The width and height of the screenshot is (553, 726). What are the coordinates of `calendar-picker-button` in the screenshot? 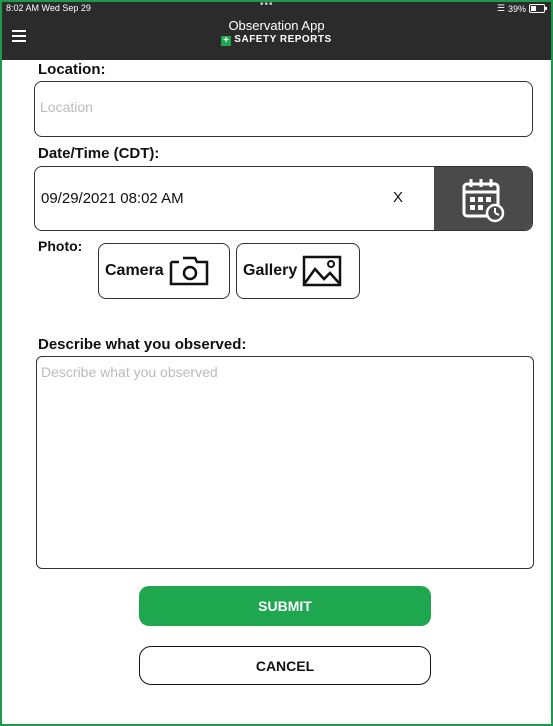 It's located at (483, 198).